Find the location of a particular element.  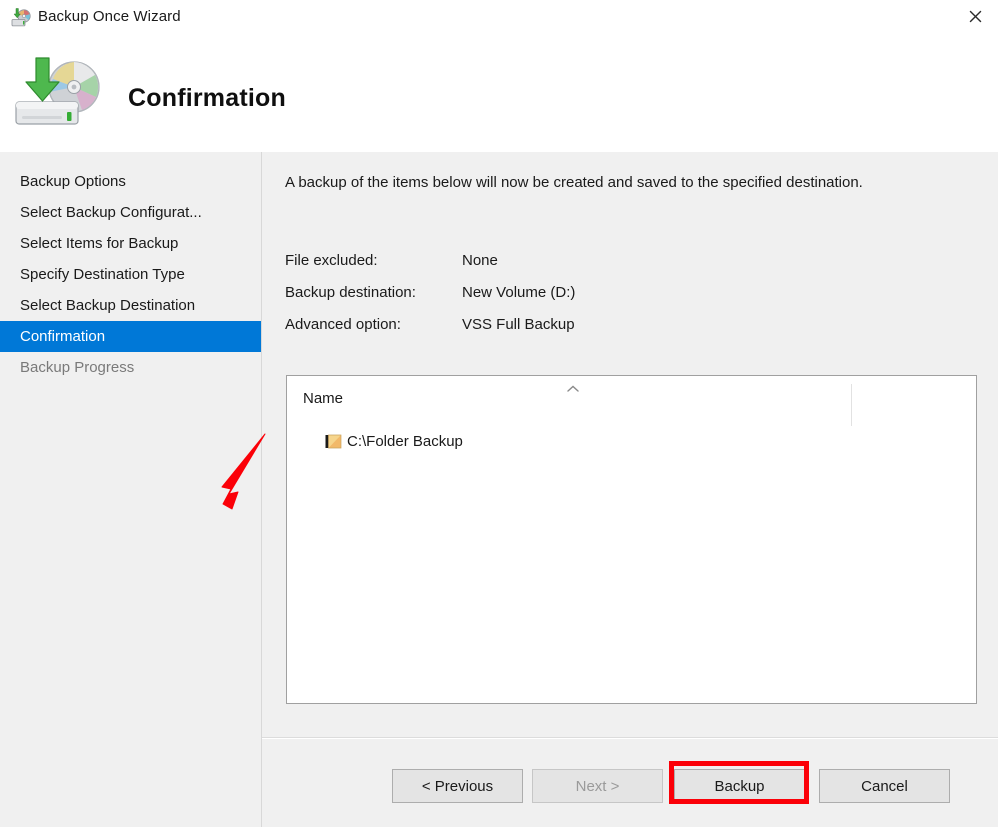

sidebar-item-backup-options: Backup Options is located at coordinates (130, 181).